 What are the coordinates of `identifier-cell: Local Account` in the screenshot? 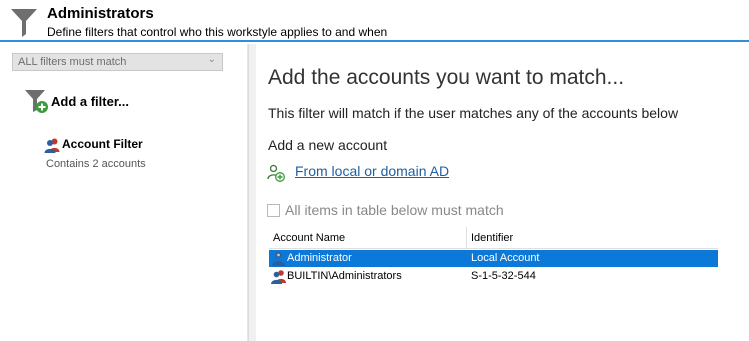 It's located at (505, 258).